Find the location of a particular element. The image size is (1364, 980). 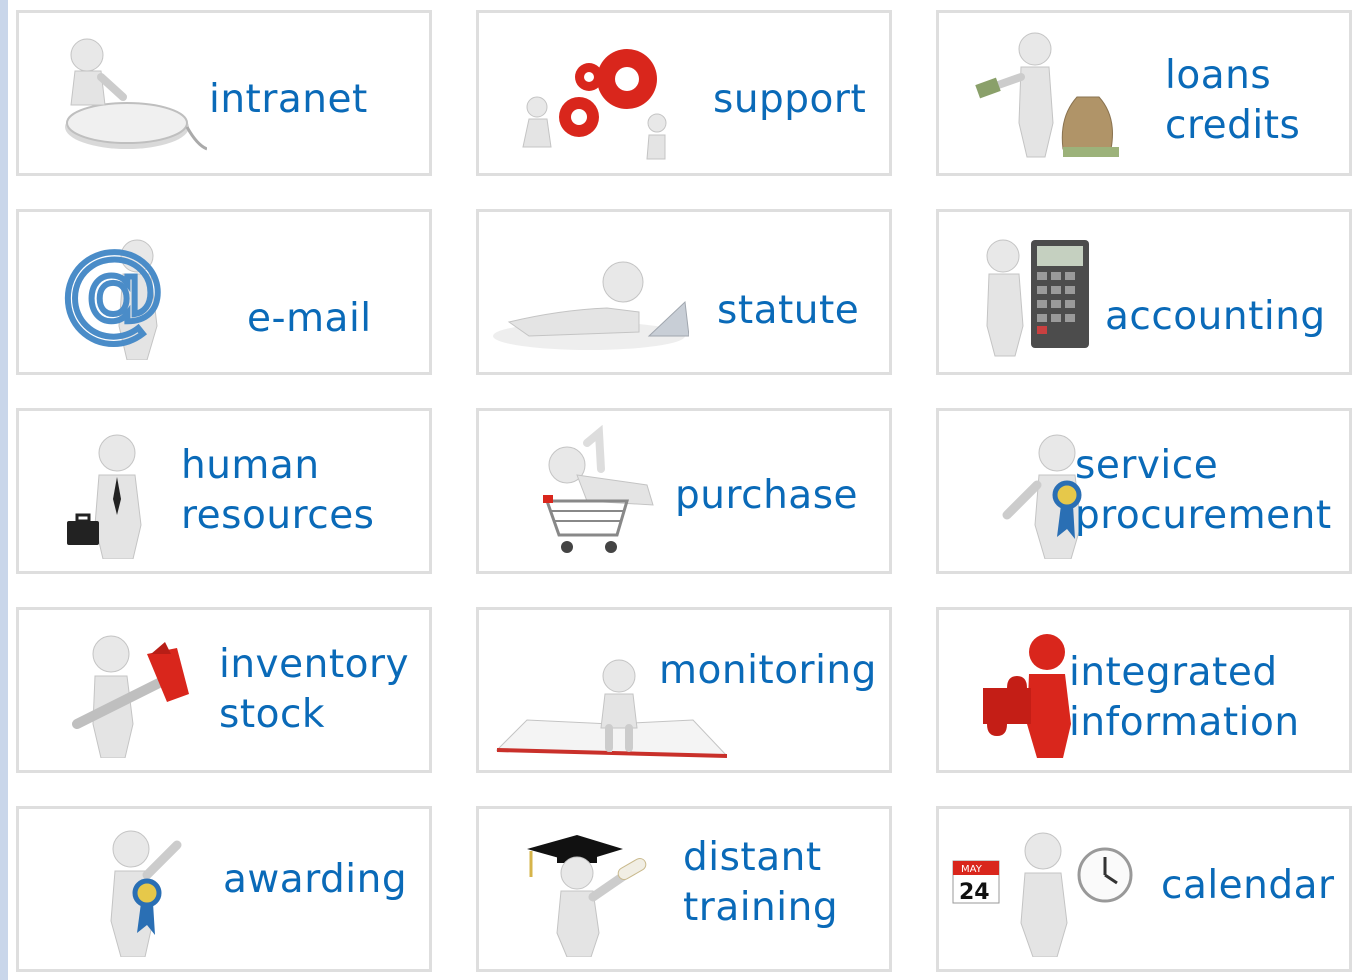

tile-awarding: awarding is located at coordinates (224, 889).